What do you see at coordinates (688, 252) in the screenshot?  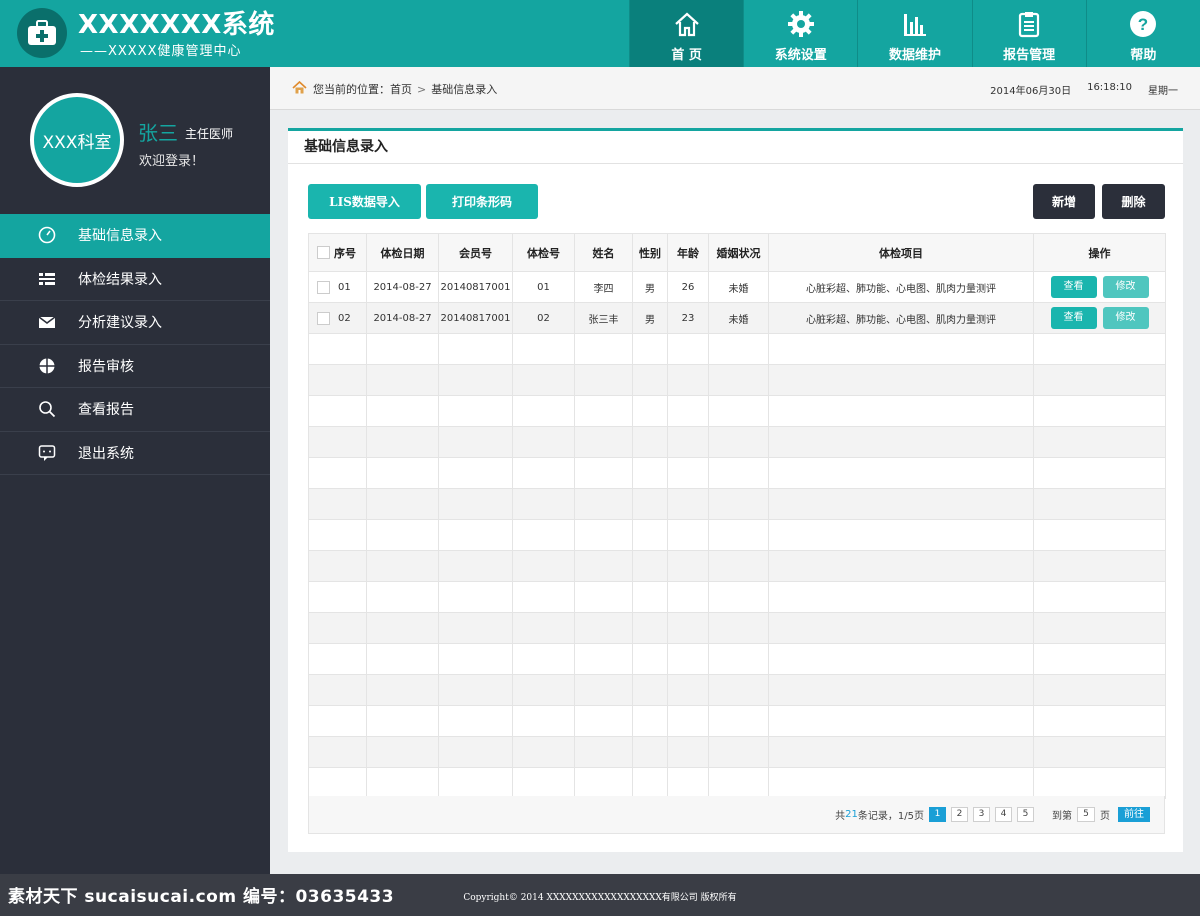 I see `column-header: 年龄` at bounding box center [688, 252].